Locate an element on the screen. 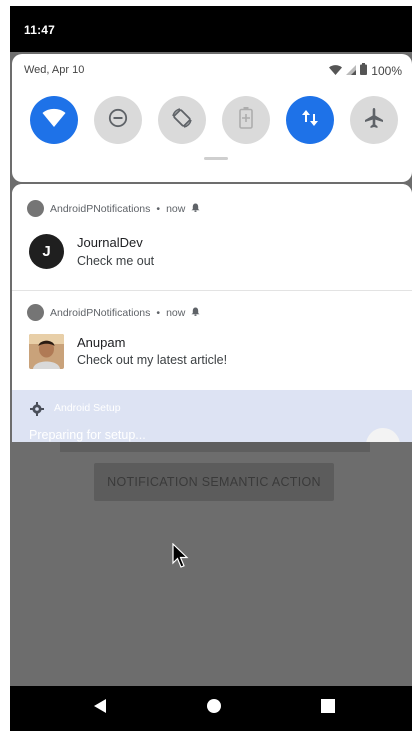 Image resolution: width=412 pixels, height=731 pixels. qs-status-icons: 100% is located at coordinates (365, 70).